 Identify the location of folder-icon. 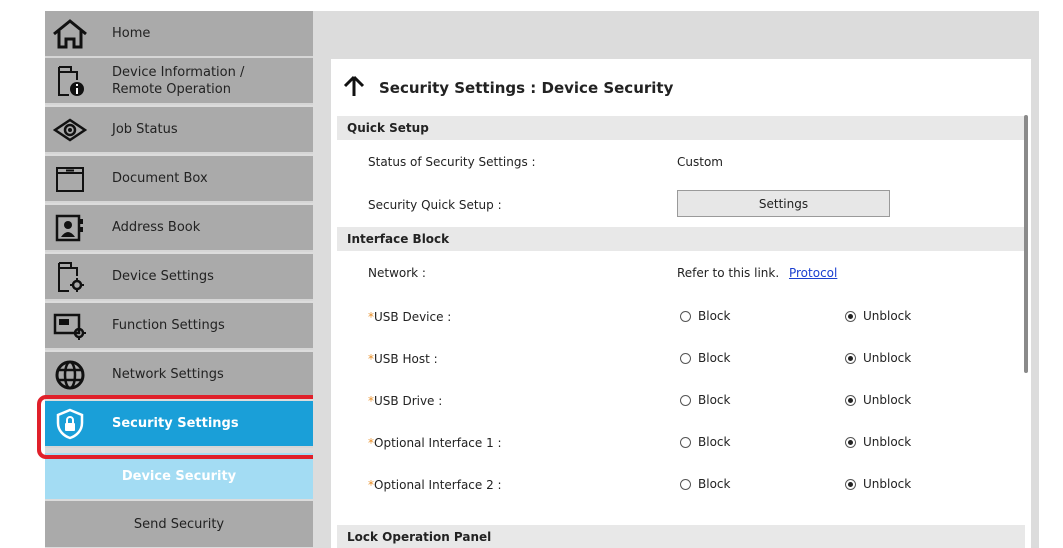
(70, 178).